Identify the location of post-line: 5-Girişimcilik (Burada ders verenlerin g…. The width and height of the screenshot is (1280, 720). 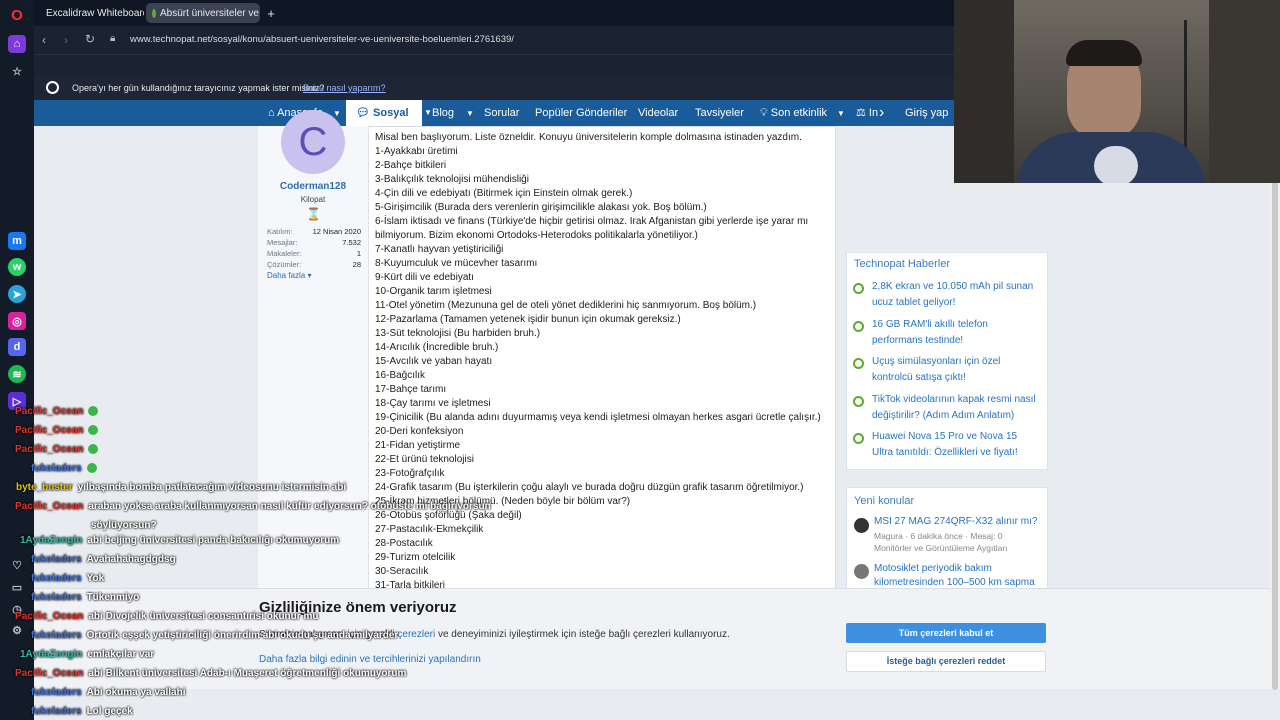
(541, 207).